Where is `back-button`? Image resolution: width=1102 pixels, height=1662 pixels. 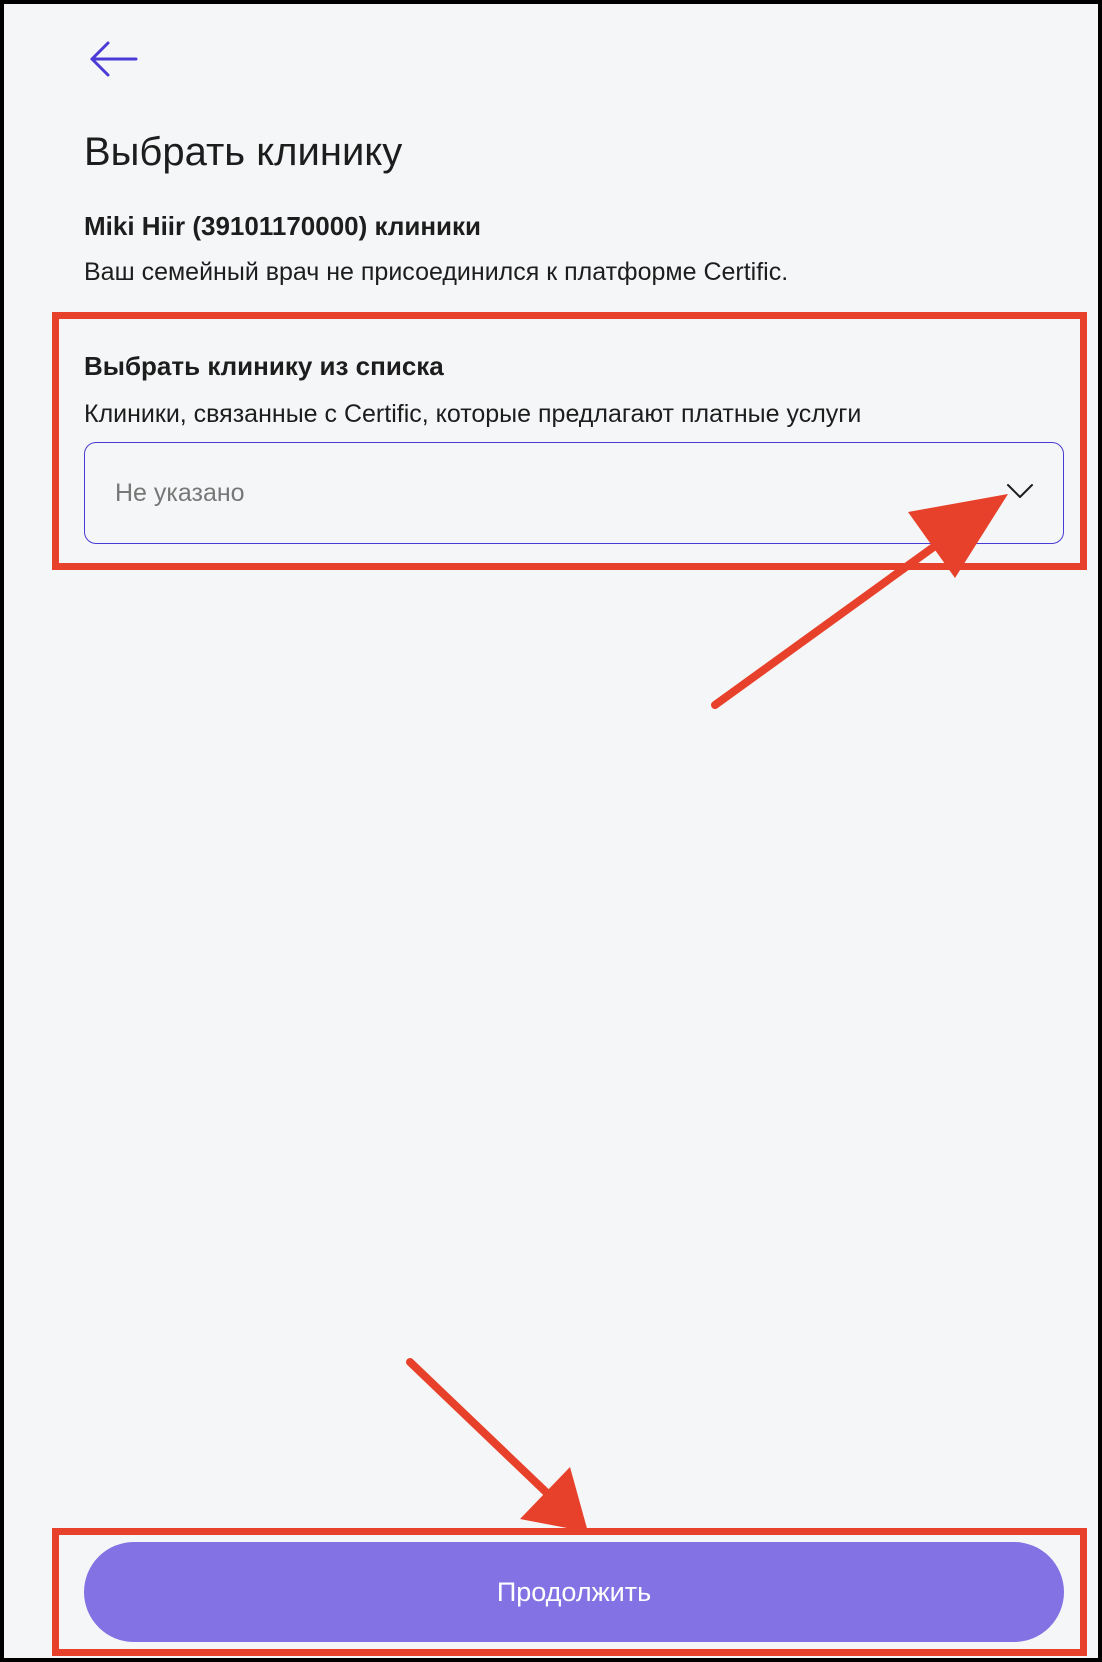
back-button is located at coordinates (114, 59).